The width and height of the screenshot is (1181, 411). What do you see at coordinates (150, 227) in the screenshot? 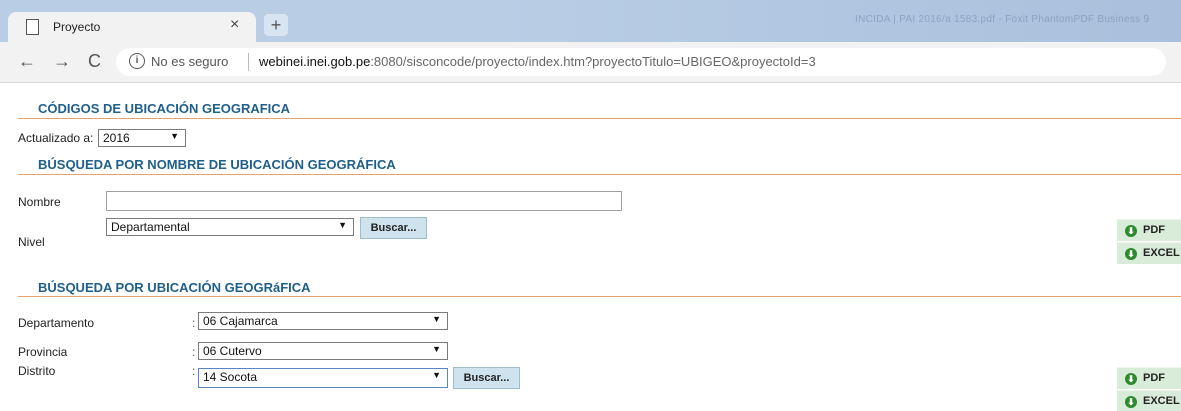
I see `level-select-value: Departamental` at bounding box center [150, 227].